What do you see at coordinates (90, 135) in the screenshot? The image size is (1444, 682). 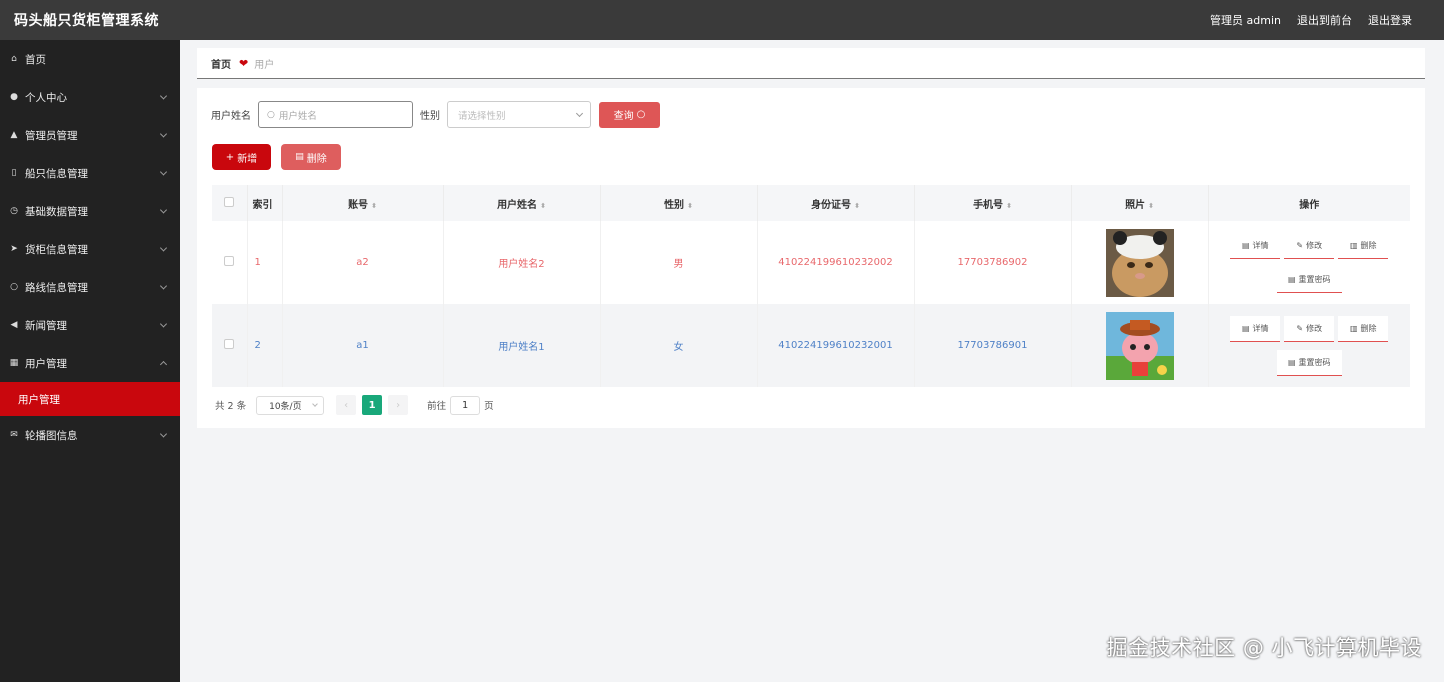 I see `sidebar-item-admin-management: ▲ 管理员管理` at bounding box center [90, 135].